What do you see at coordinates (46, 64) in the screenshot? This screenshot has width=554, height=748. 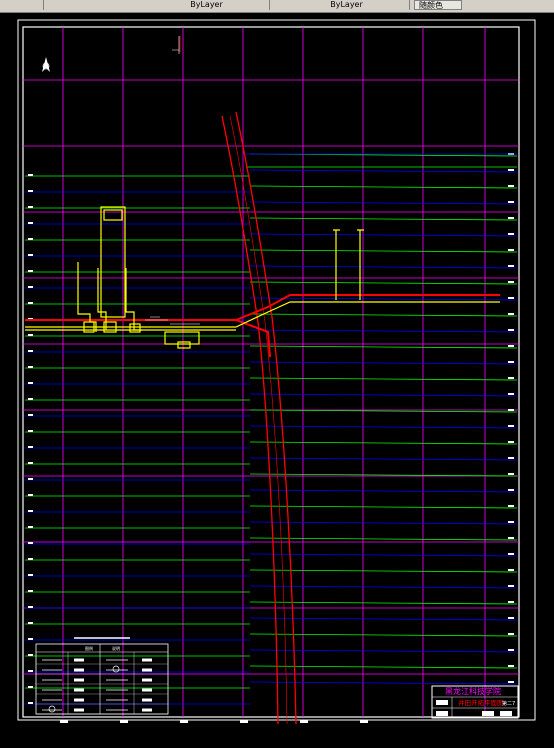 I see `north-arrow-icon` at bounding box center [46, 64].